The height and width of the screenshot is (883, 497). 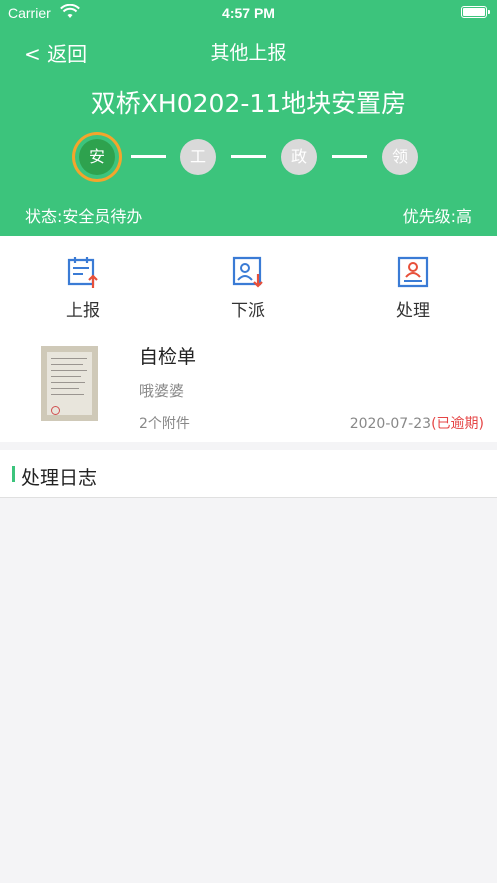 What do you see at coordinates (84, 216) in the screenshot?
I see `status-text: 状态:安全员待办` at bounding box center [84, 216].